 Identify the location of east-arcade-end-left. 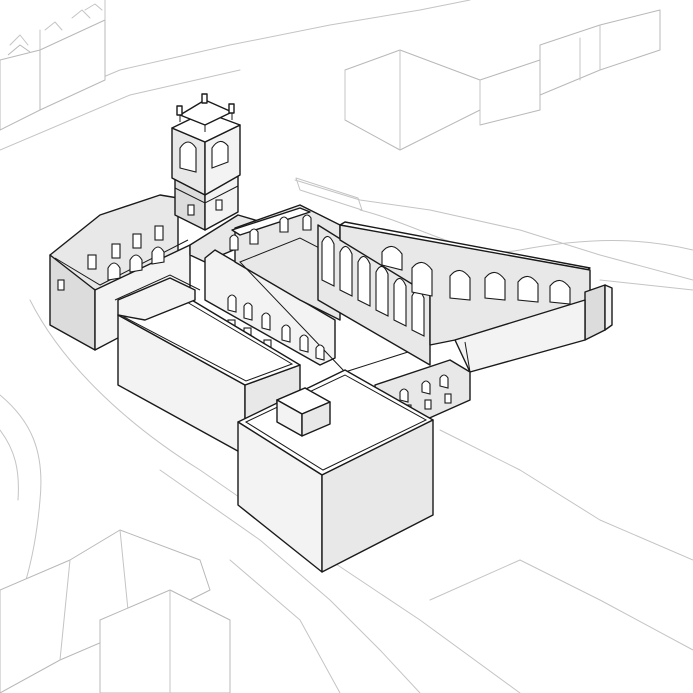
(595, 312).